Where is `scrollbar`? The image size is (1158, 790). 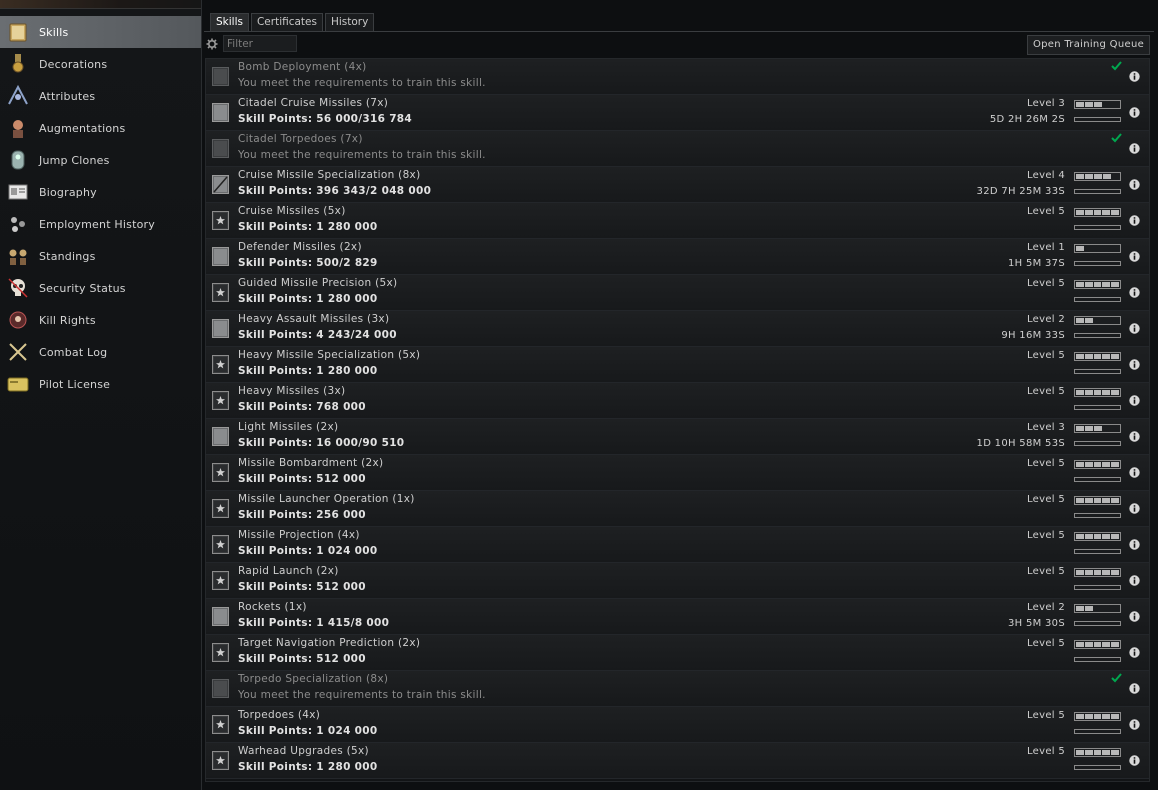
scrollbar is located at coordinates (1153, 419).